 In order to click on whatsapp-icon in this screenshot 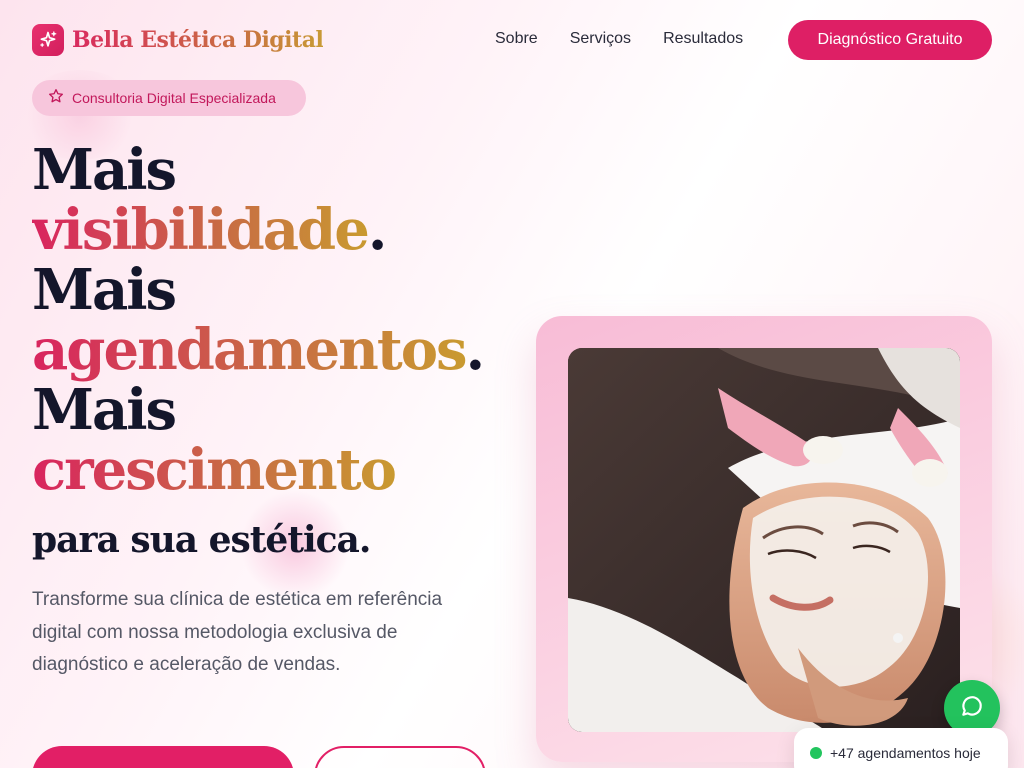, I will do `click(972, 708)`.